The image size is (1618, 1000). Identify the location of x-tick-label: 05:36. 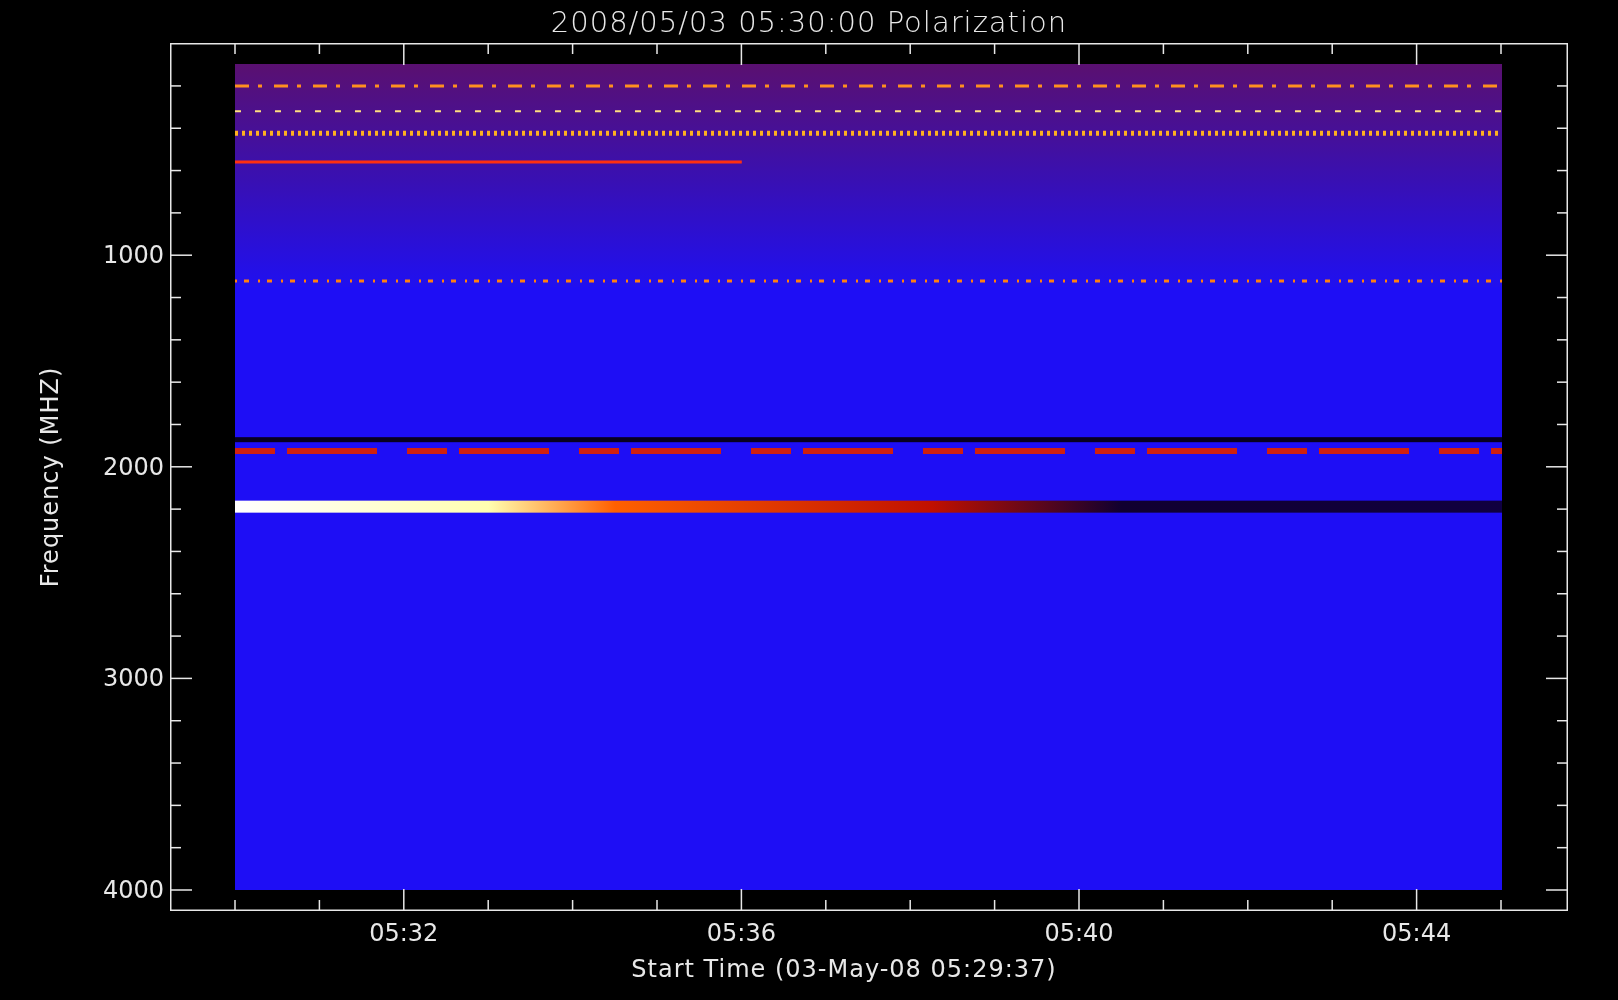
(741, 933).